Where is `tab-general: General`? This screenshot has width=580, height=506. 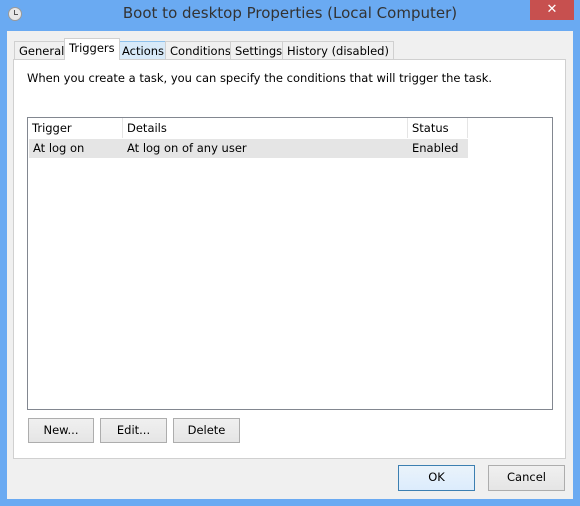
tab-general: General is located at coordinates (42, 50).